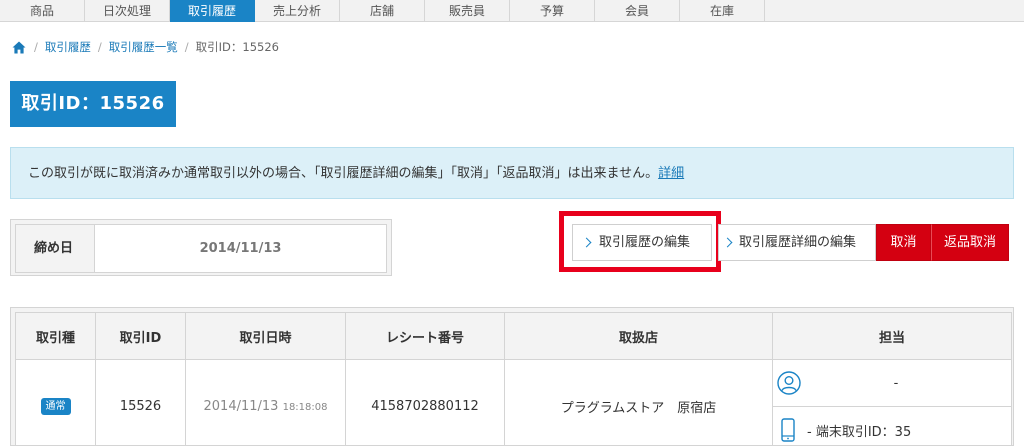 The height and width of the screenshot is (446, 1024). I want to click on terminal-row: - 端末取引ID：35, so click(892, 426).